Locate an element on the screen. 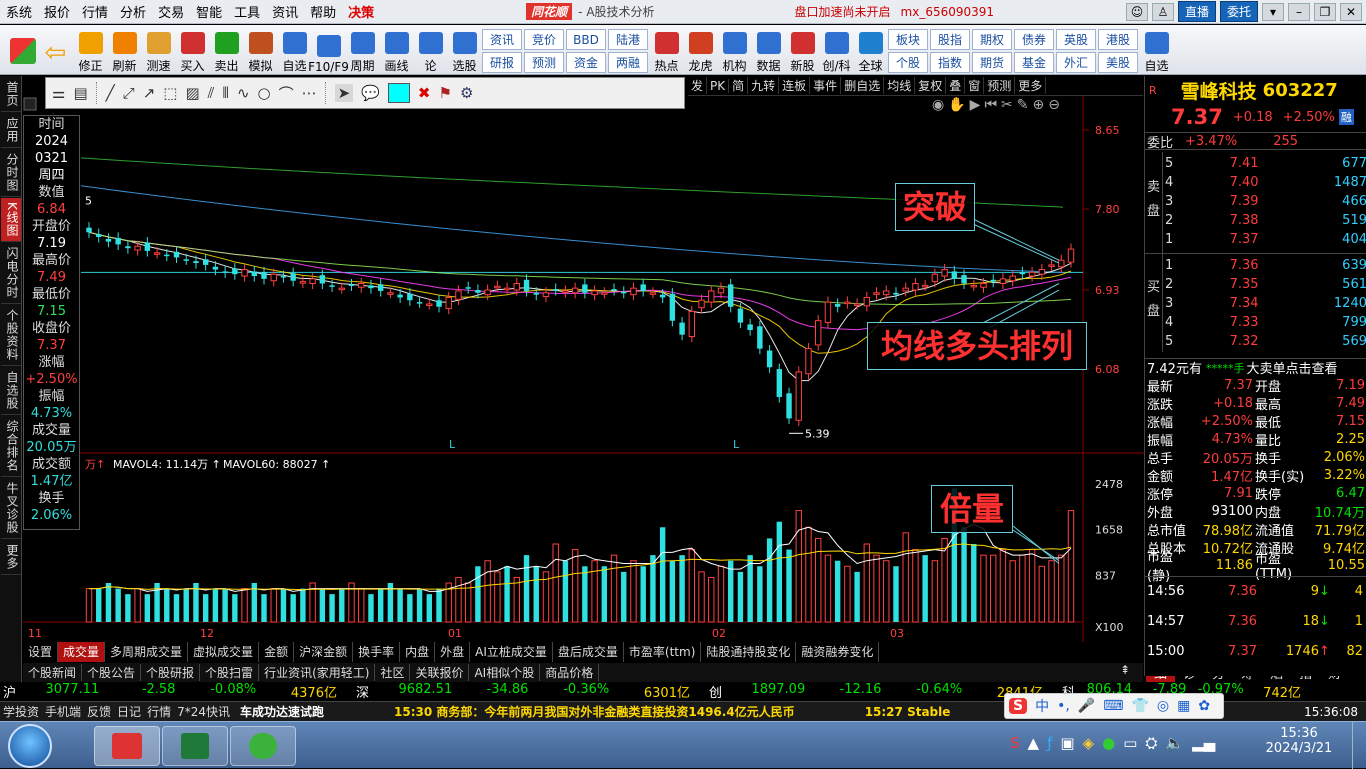  left-tab-2: 分时图 is located at coordinates (11, 173).